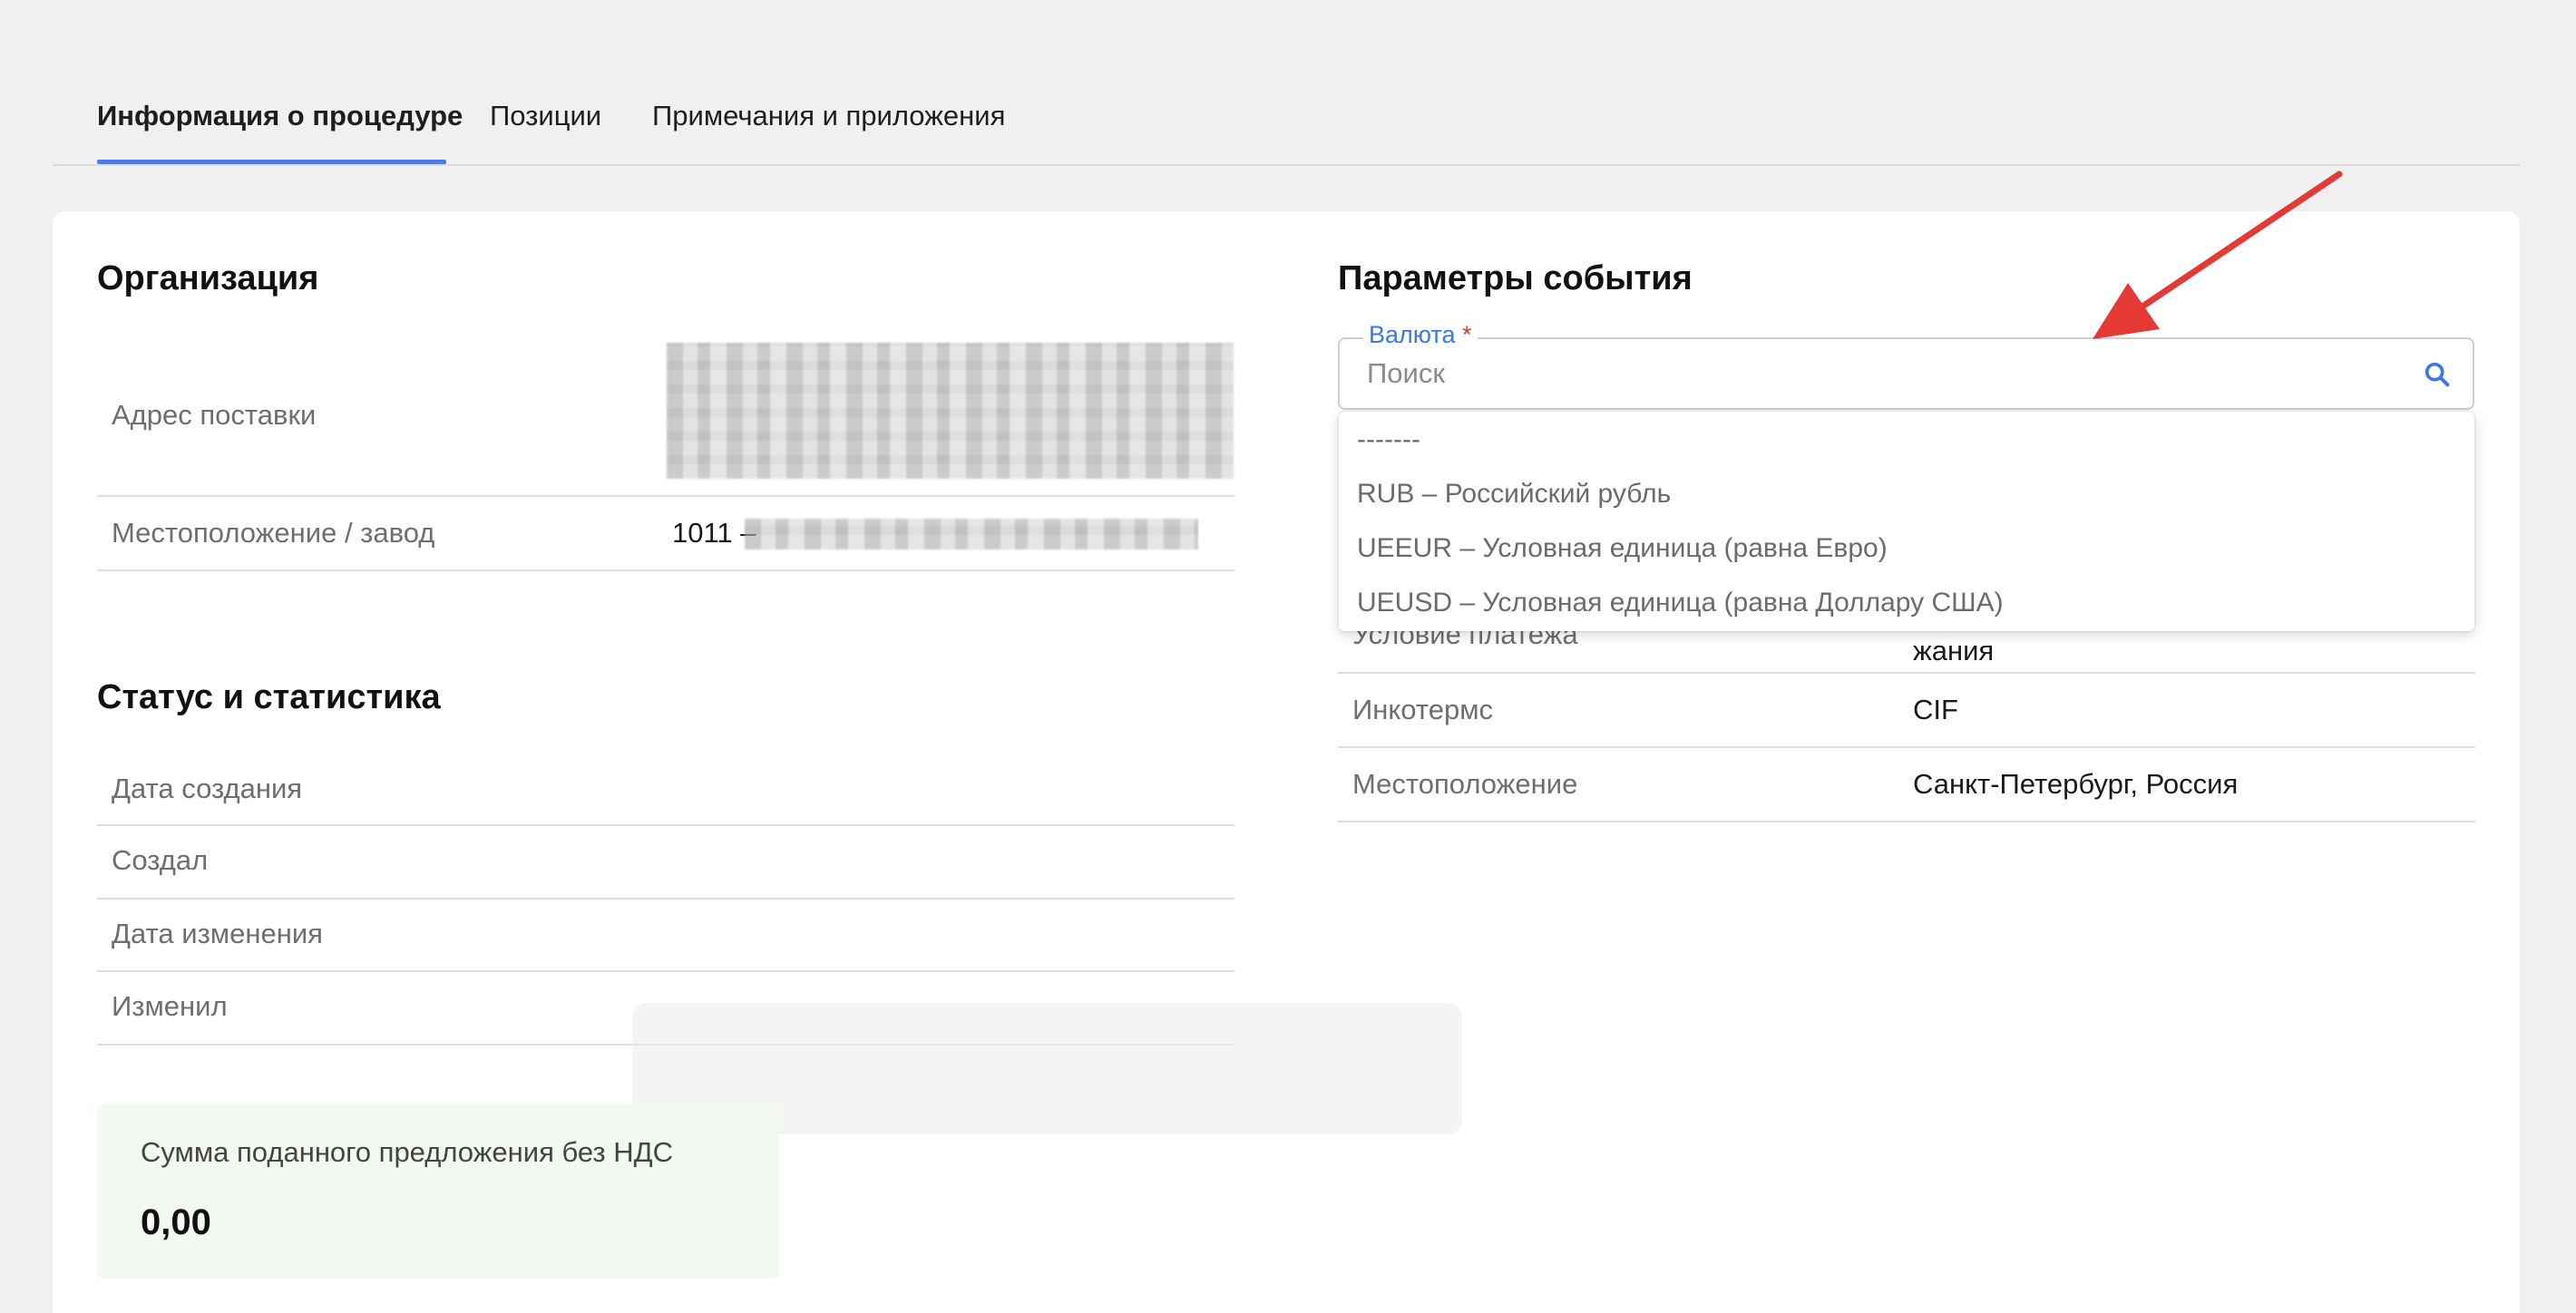 The width and height of the screenshot is (2576, 1313). Describe the element at coordinates (665, 534) in the screenshot. I see `org-row-location-plant: Местоположение / завод 1011 –` at that location.